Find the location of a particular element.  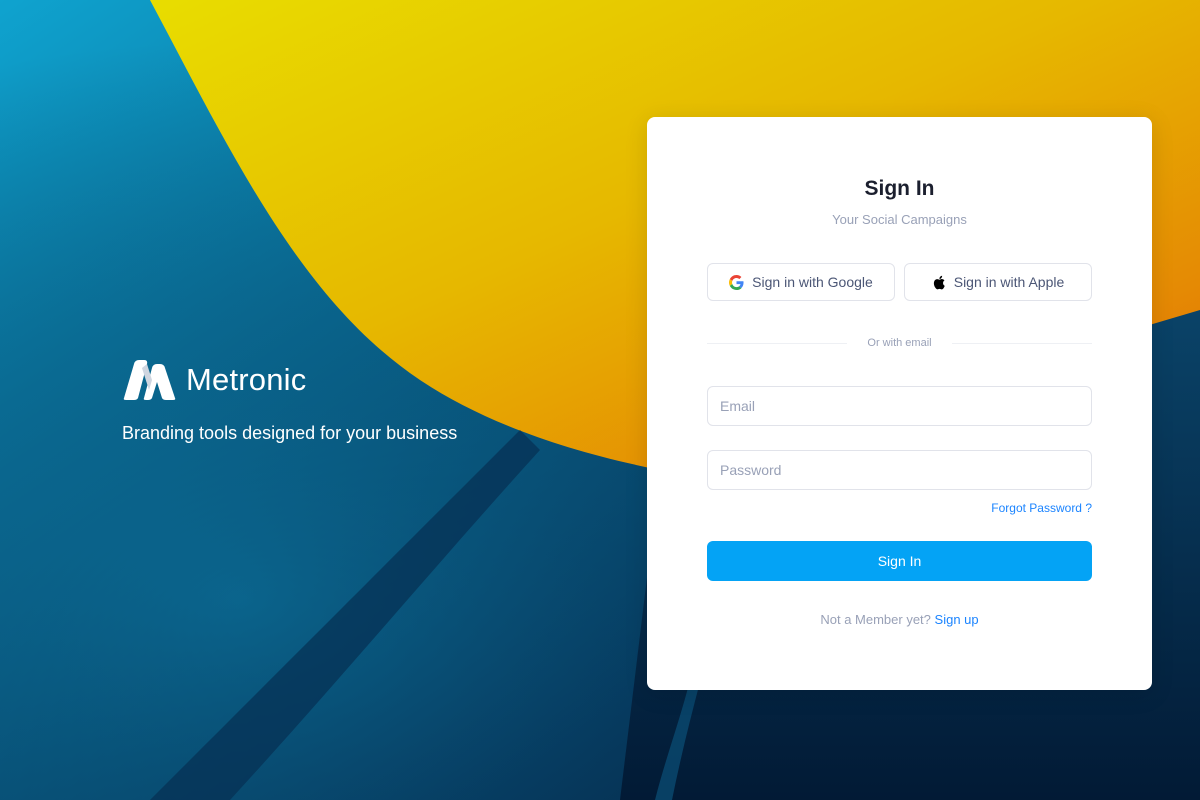

google-signin-button: Sign in with Google is located at coordinates (801, 282).